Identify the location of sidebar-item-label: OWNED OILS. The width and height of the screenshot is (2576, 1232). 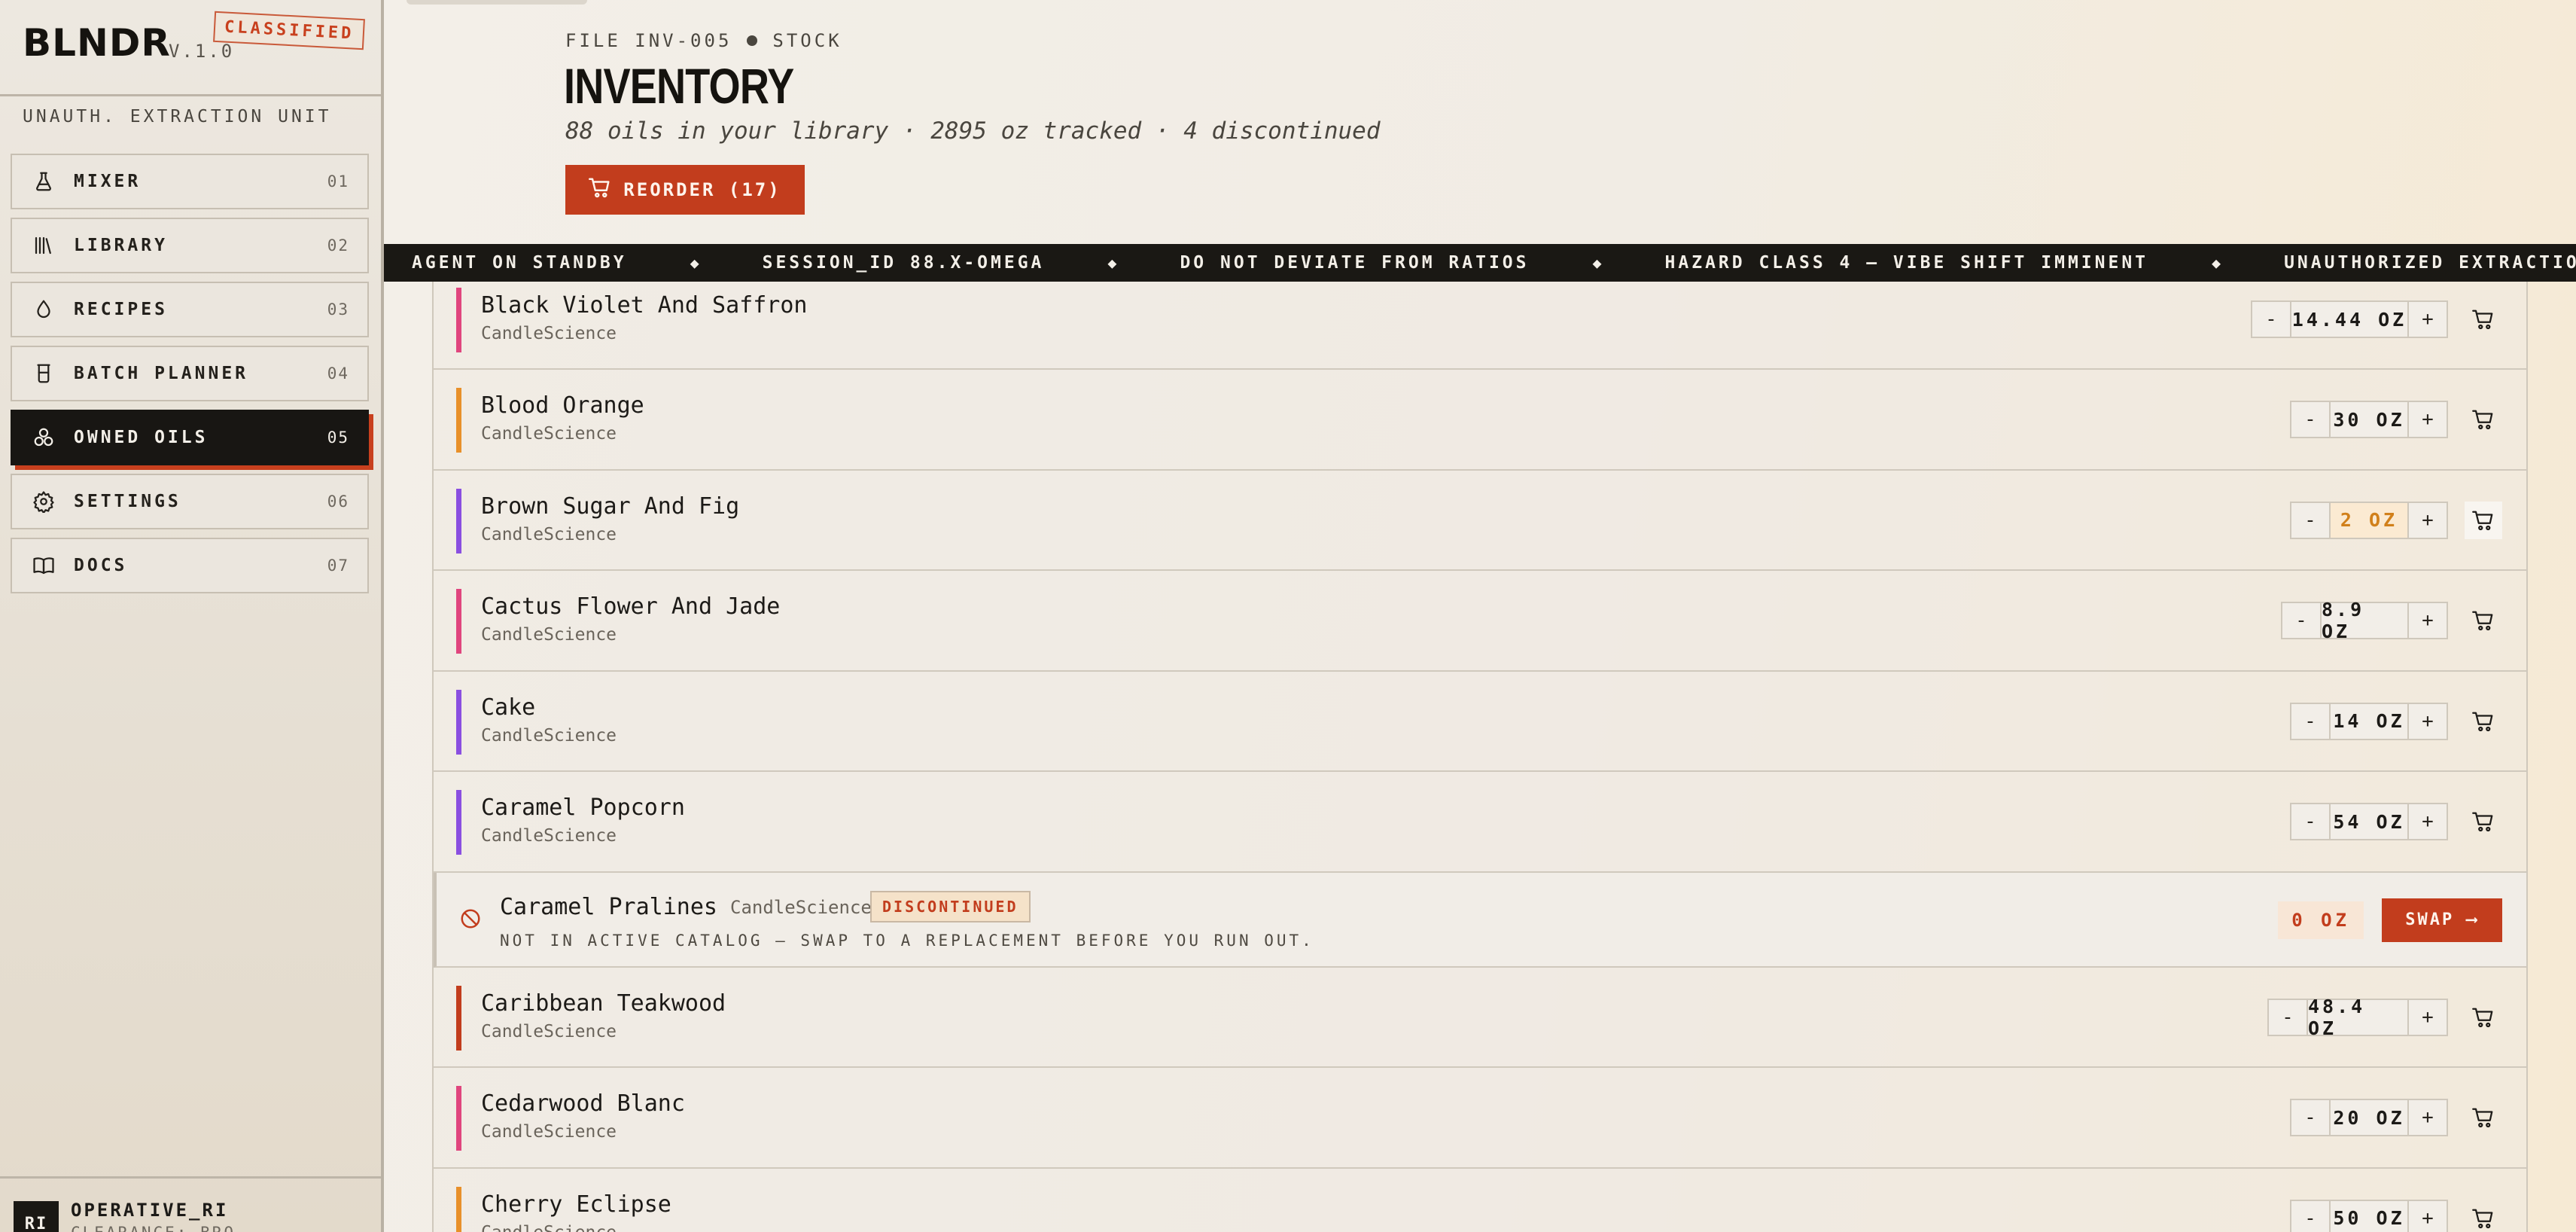
(141, 438).